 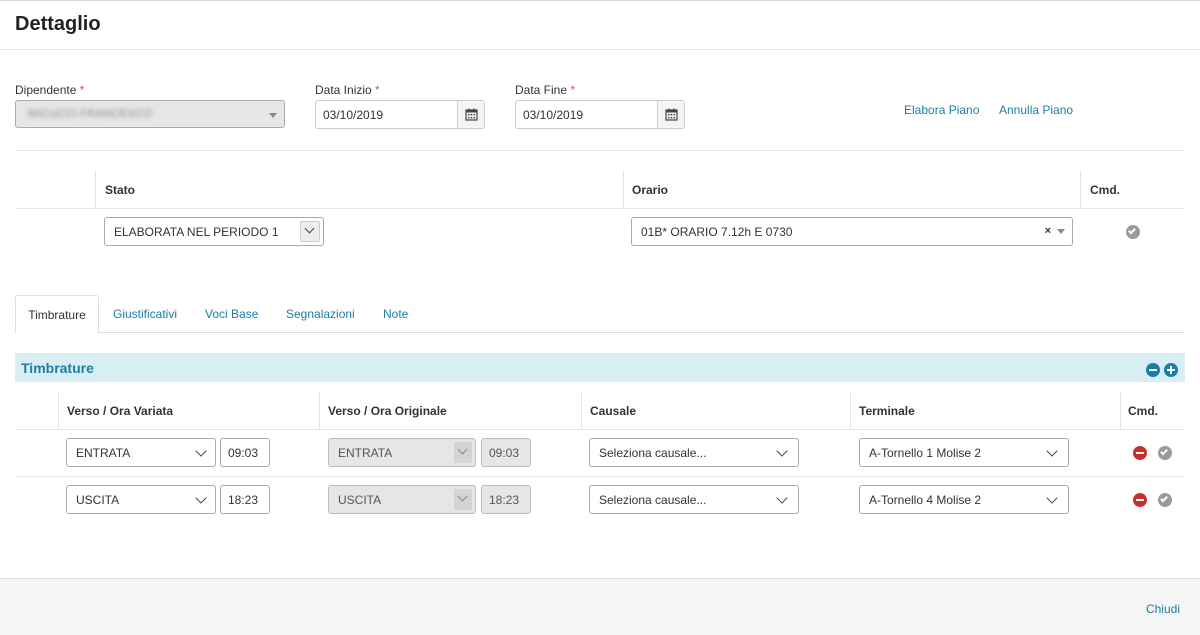 What do you see at coordinates (506, 499) in the screenshot?
I see `ora-originale-input: 18:23` at bounding box center [506, 499].